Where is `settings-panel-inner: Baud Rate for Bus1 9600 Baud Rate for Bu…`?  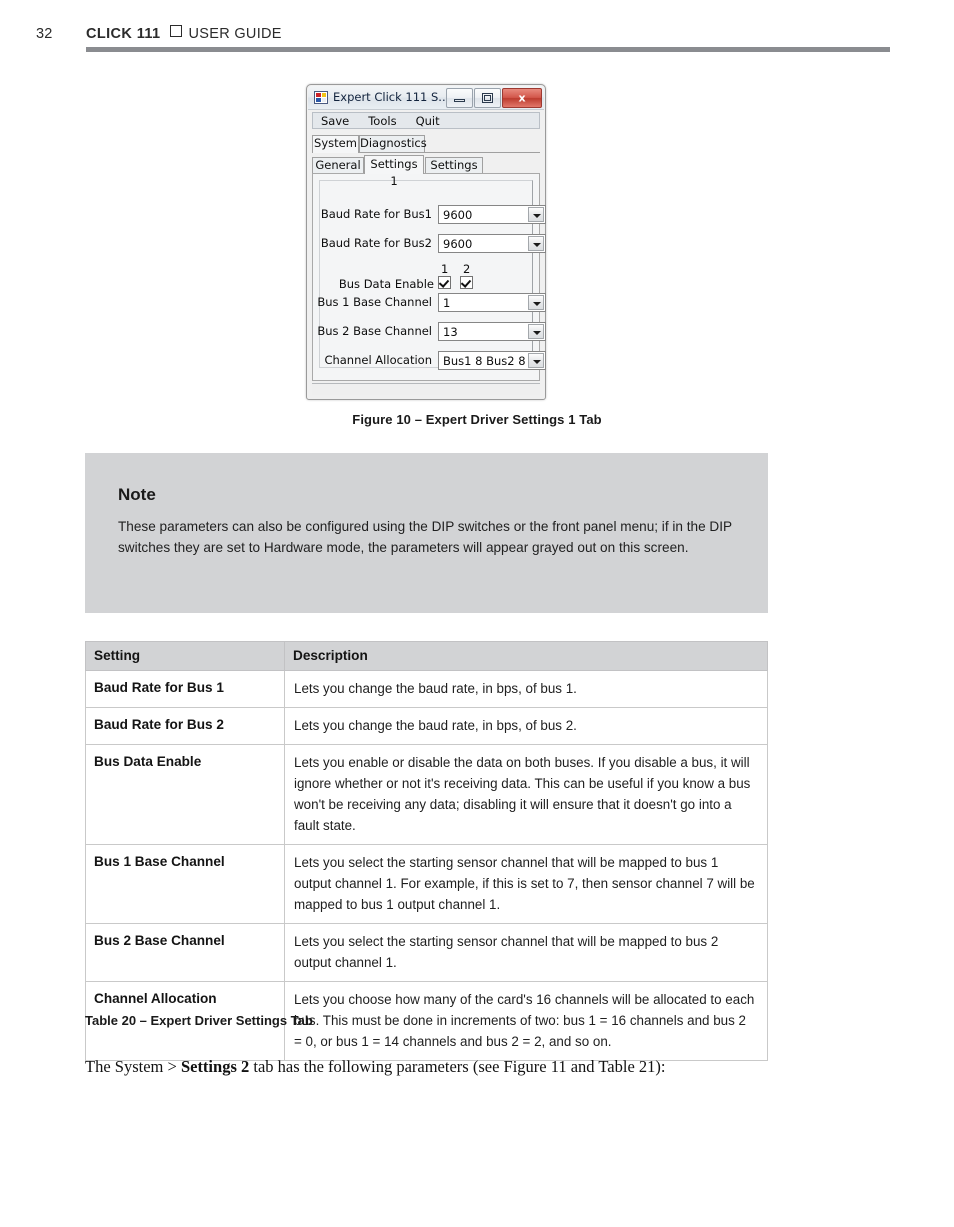 settings-panel-inner: Baud Rate for Bus1 9600 Baud Rate for Bu… is located at coordinates (431, 275).